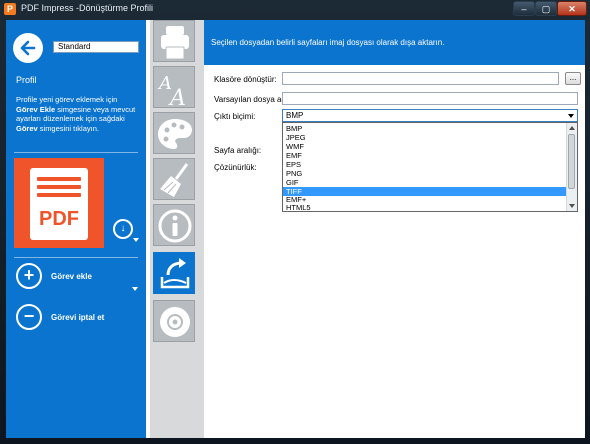  I want to click on tool-disc, so click(174, 321).